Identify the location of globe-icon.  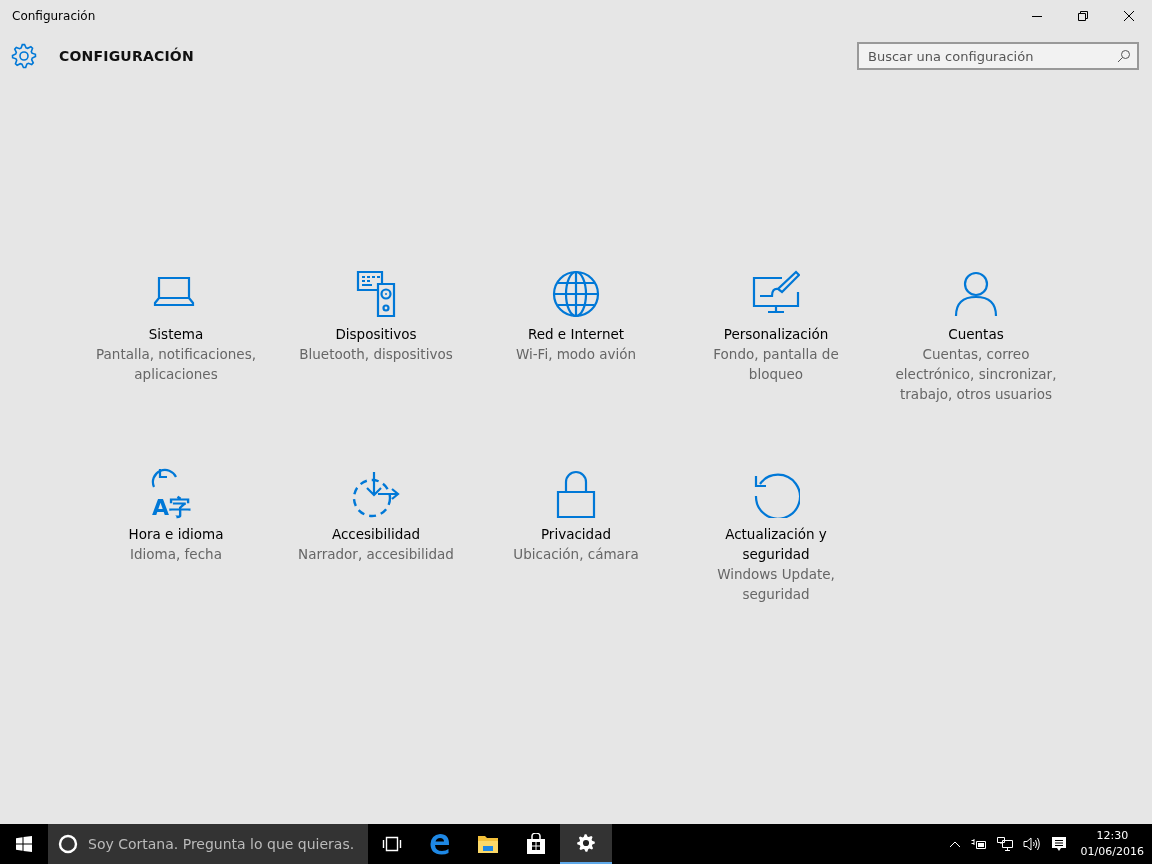
(576, 294).